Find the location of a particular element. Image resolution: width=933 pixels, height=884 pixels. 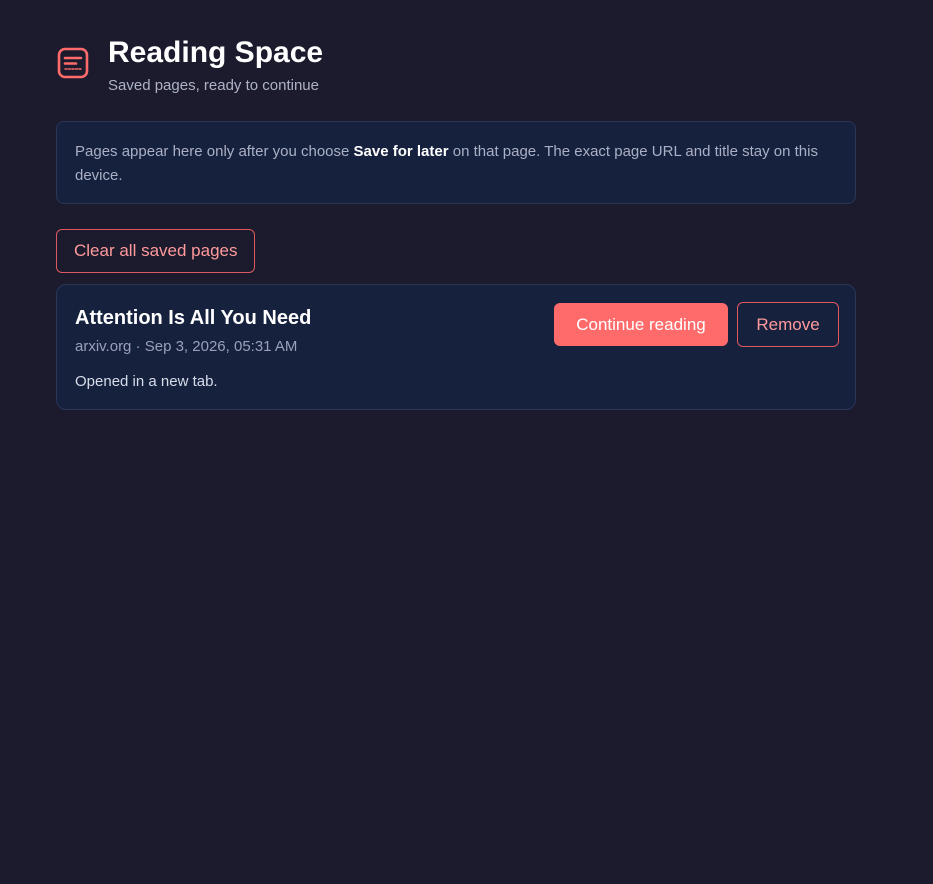

document-icon is located at coordinates (73, 63).